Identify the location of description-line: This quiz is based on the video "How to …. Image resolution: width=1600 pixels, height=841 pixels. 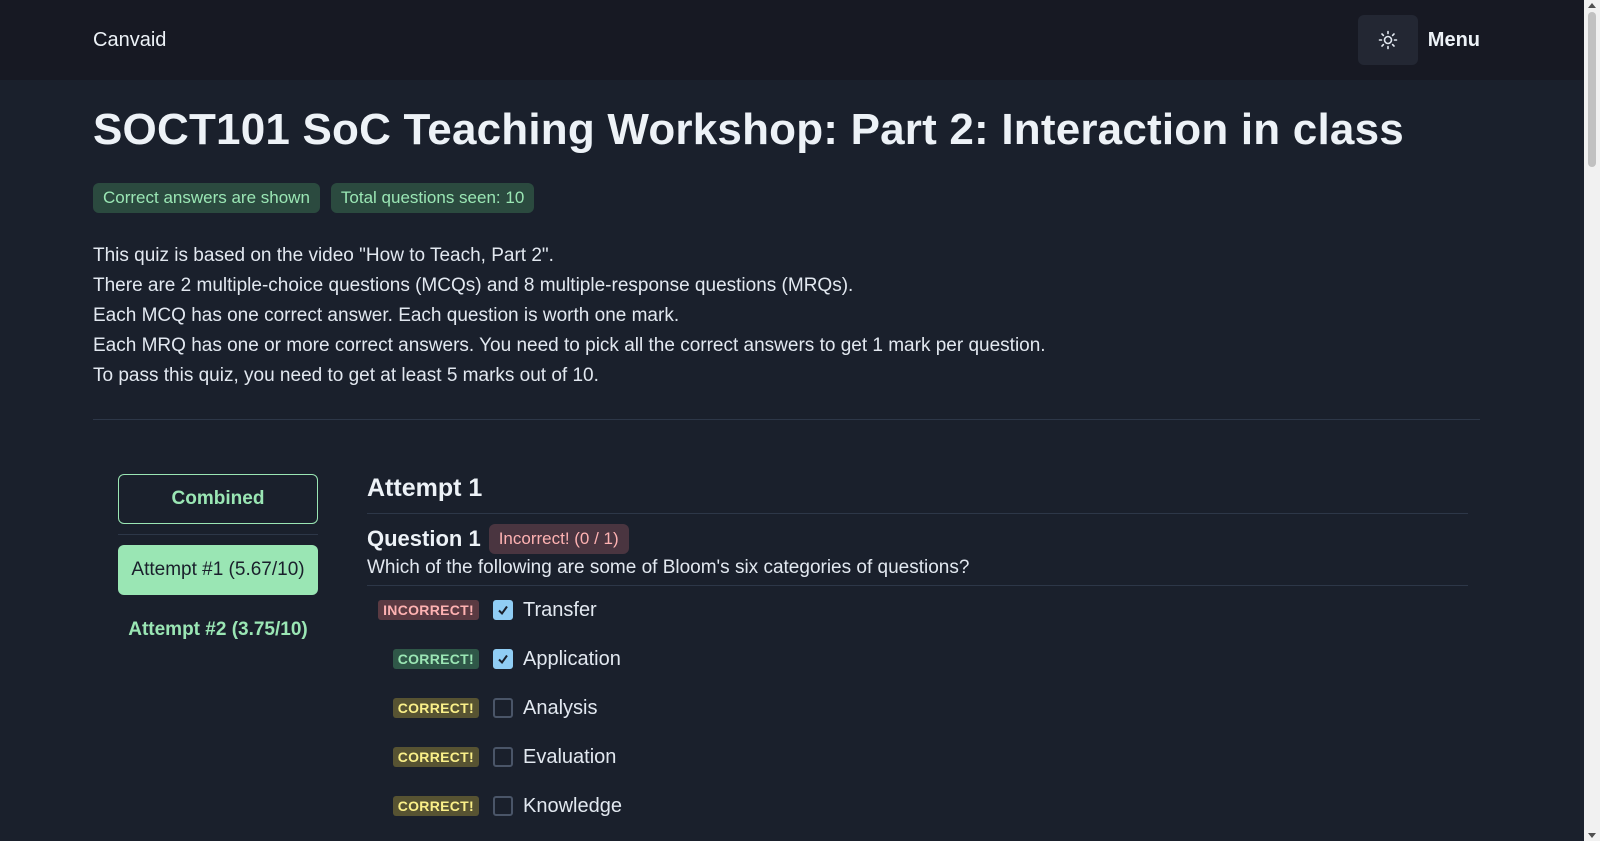
(323, 255).